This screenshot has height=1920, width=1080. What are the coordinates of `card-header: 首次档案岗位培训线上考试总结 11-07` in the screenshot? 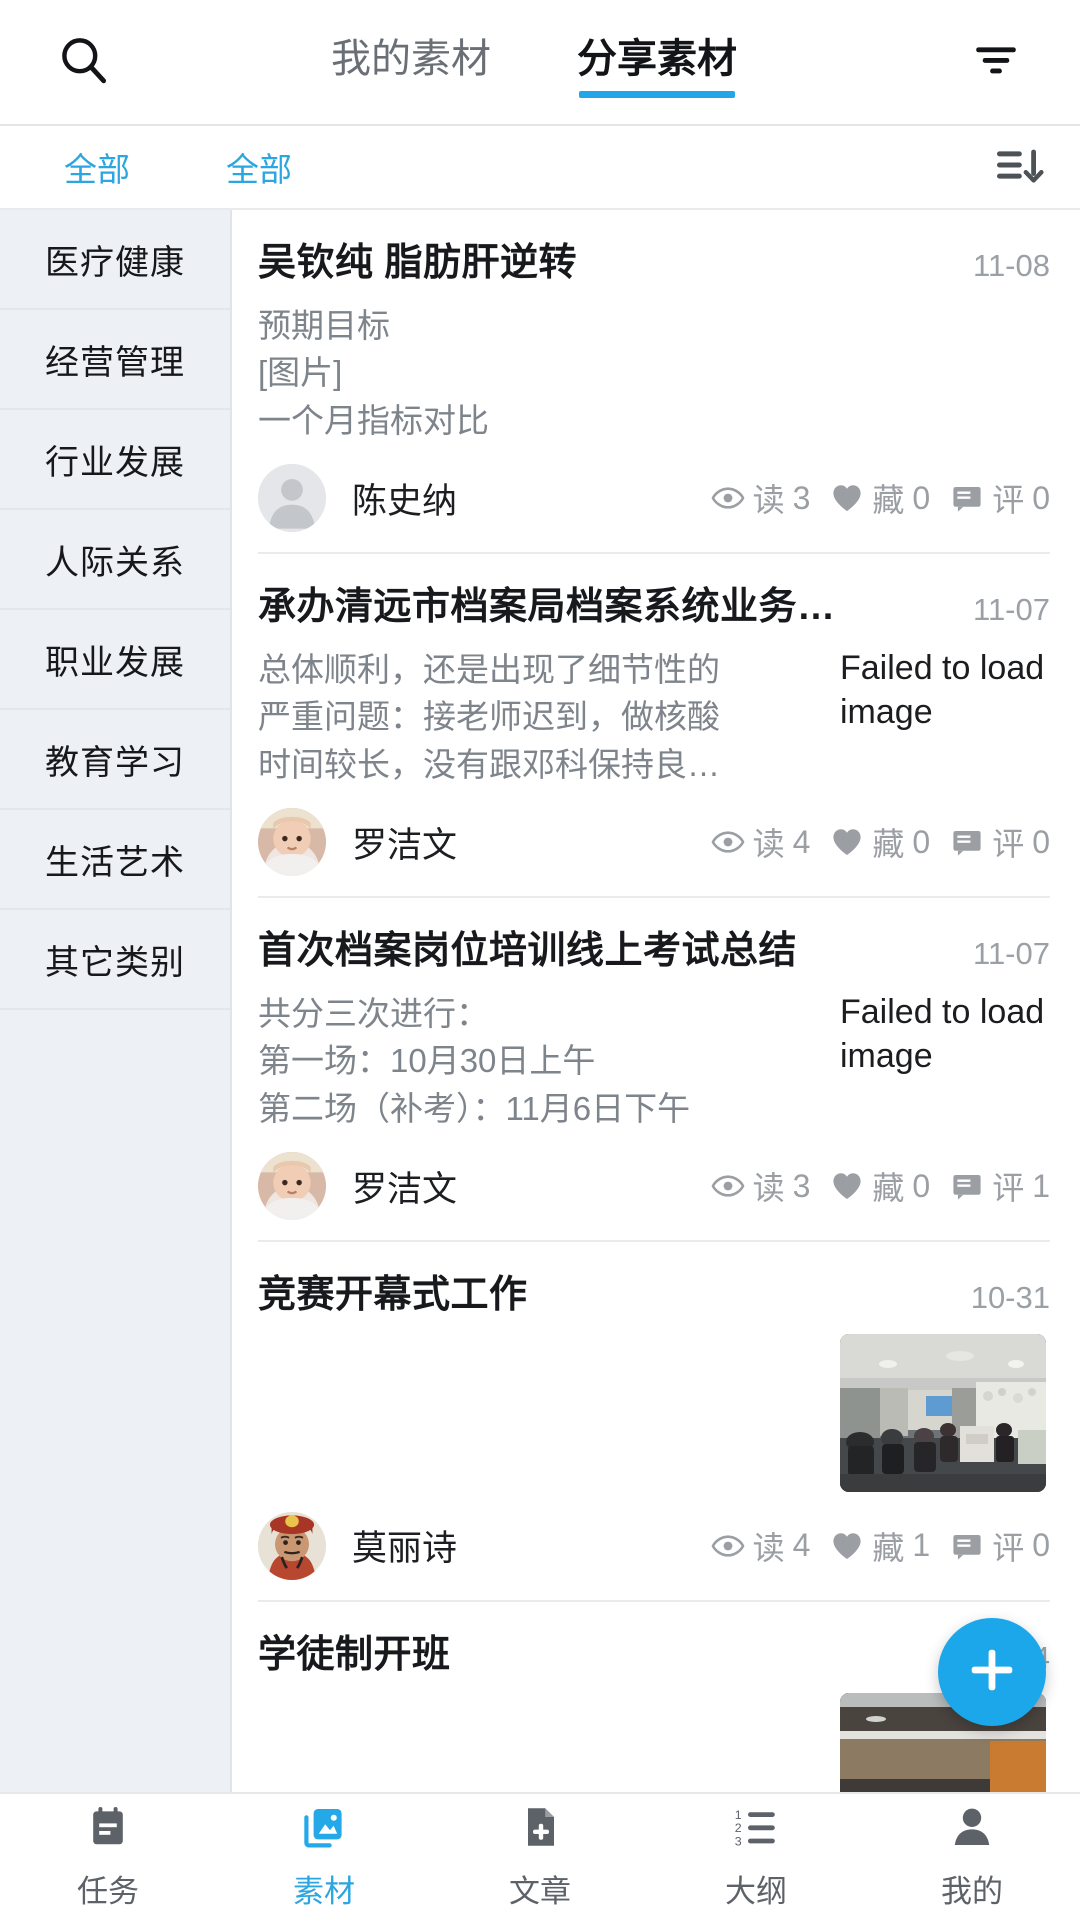 It's located at (654, 952).